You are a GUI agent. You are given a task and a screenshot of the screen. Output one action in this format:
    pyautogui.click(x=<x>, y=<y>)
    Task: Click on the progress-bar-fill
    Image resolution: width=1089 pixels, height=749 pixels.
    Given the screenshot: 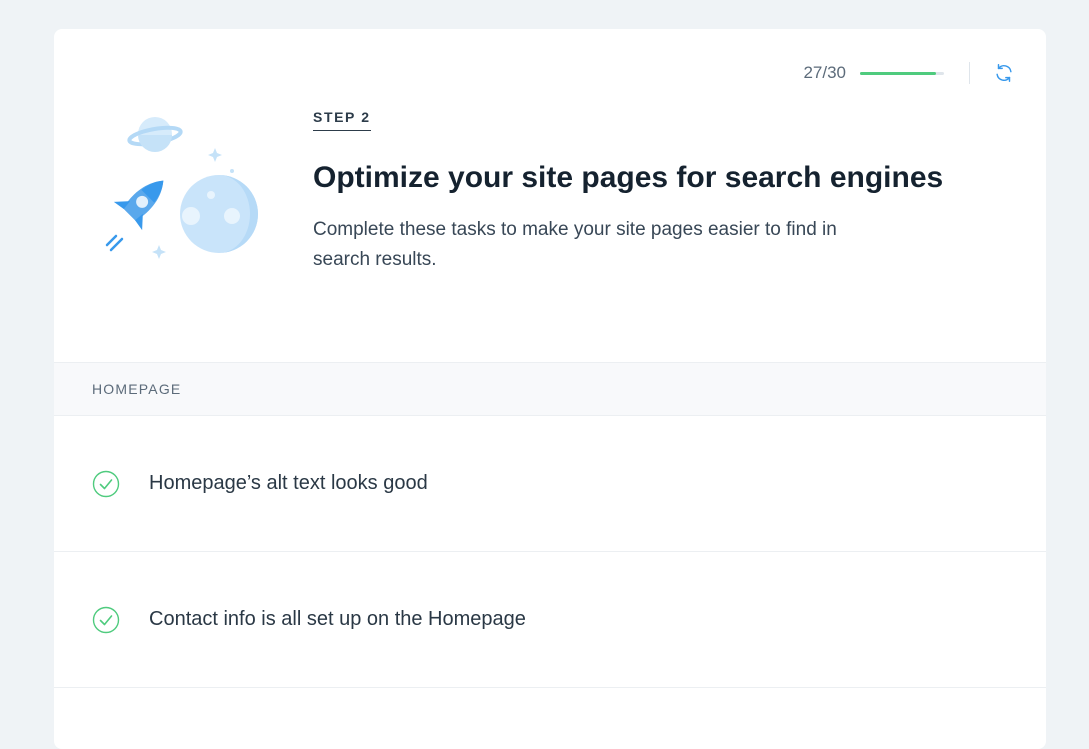 What is the action you would take?
    pyautogui.click(x=898, y=73)
    